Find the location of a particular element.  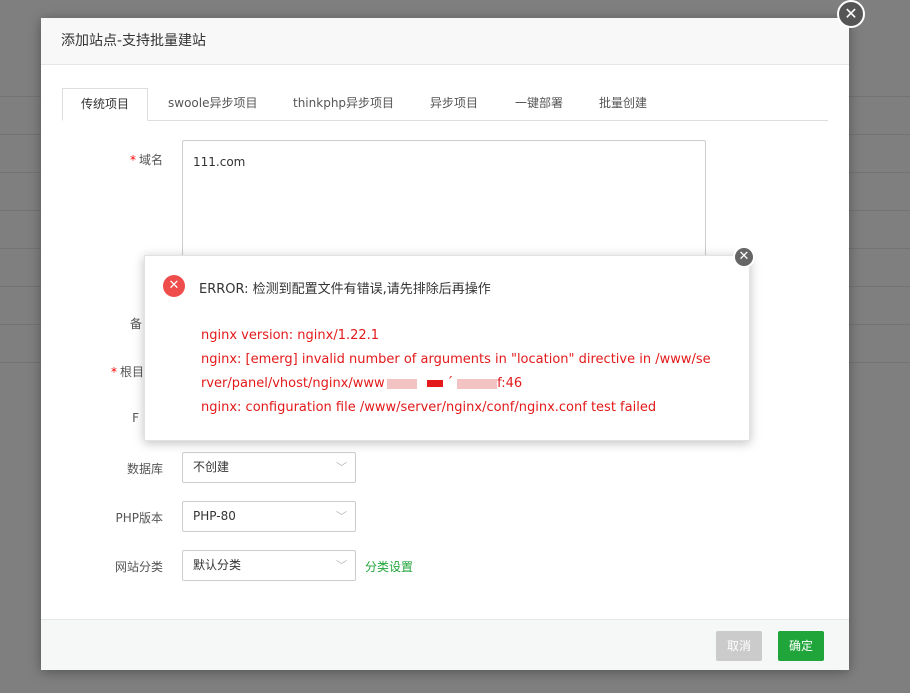

php-version-label: PHP版本 is located at coordinates (139, 518).